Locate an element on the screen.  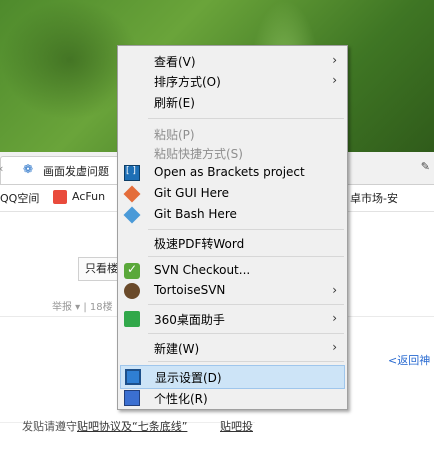
pin-icon: ✎ is located at coordinates (425, 166).